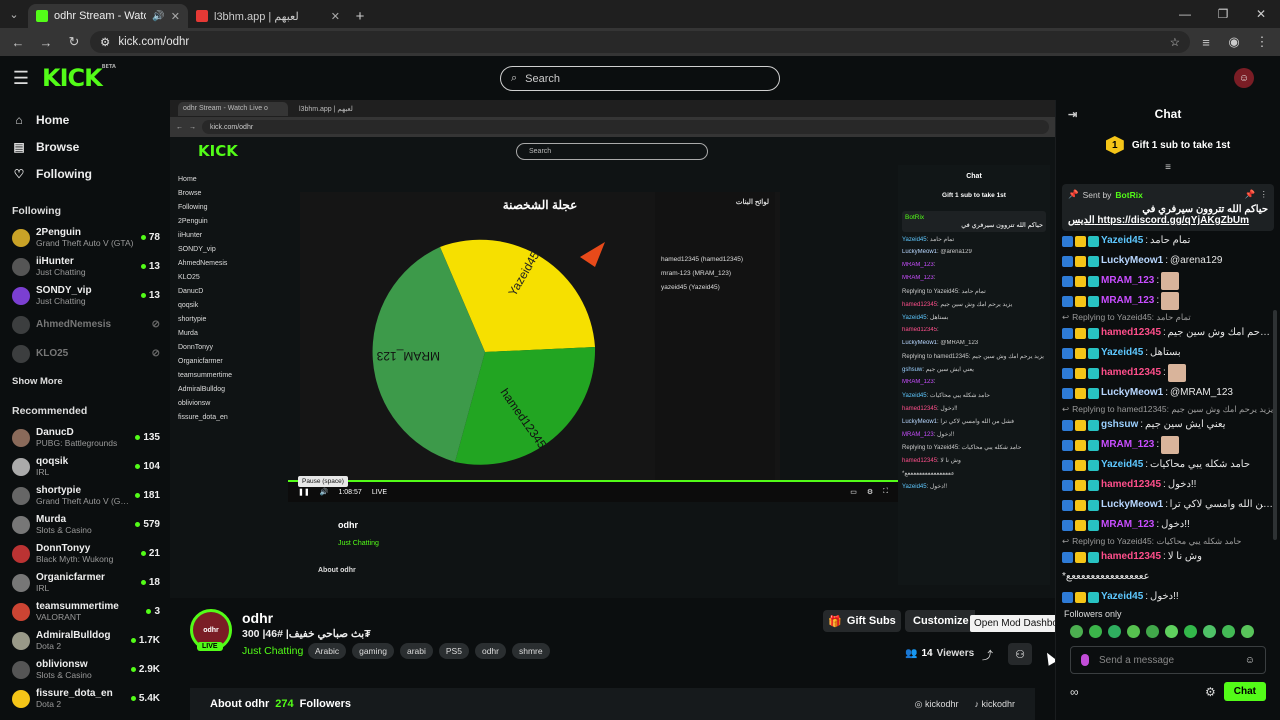  I want to click on sidebar-channel: KLO25 ⊘, so click(85, 353).